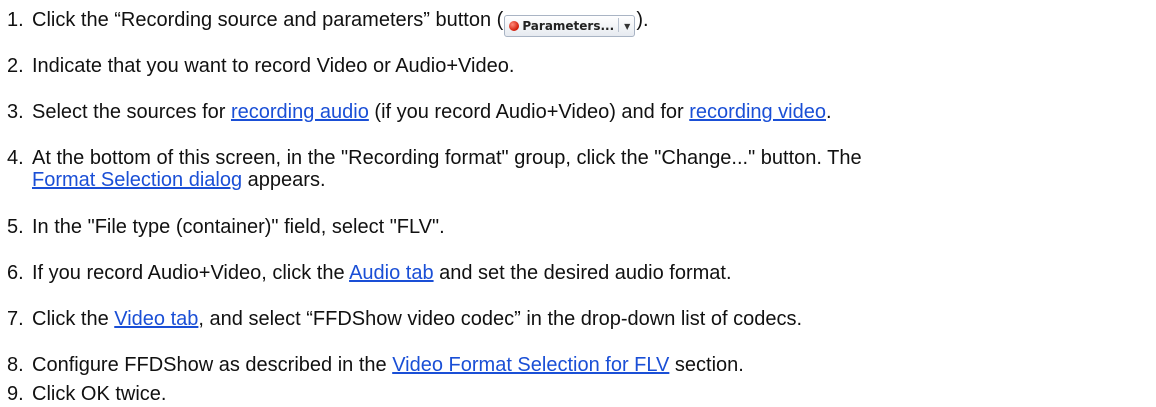 The width and height of the screenshot is (1156, 407). I want to click on recording-audio-link: recording audio, so click(300, 112).